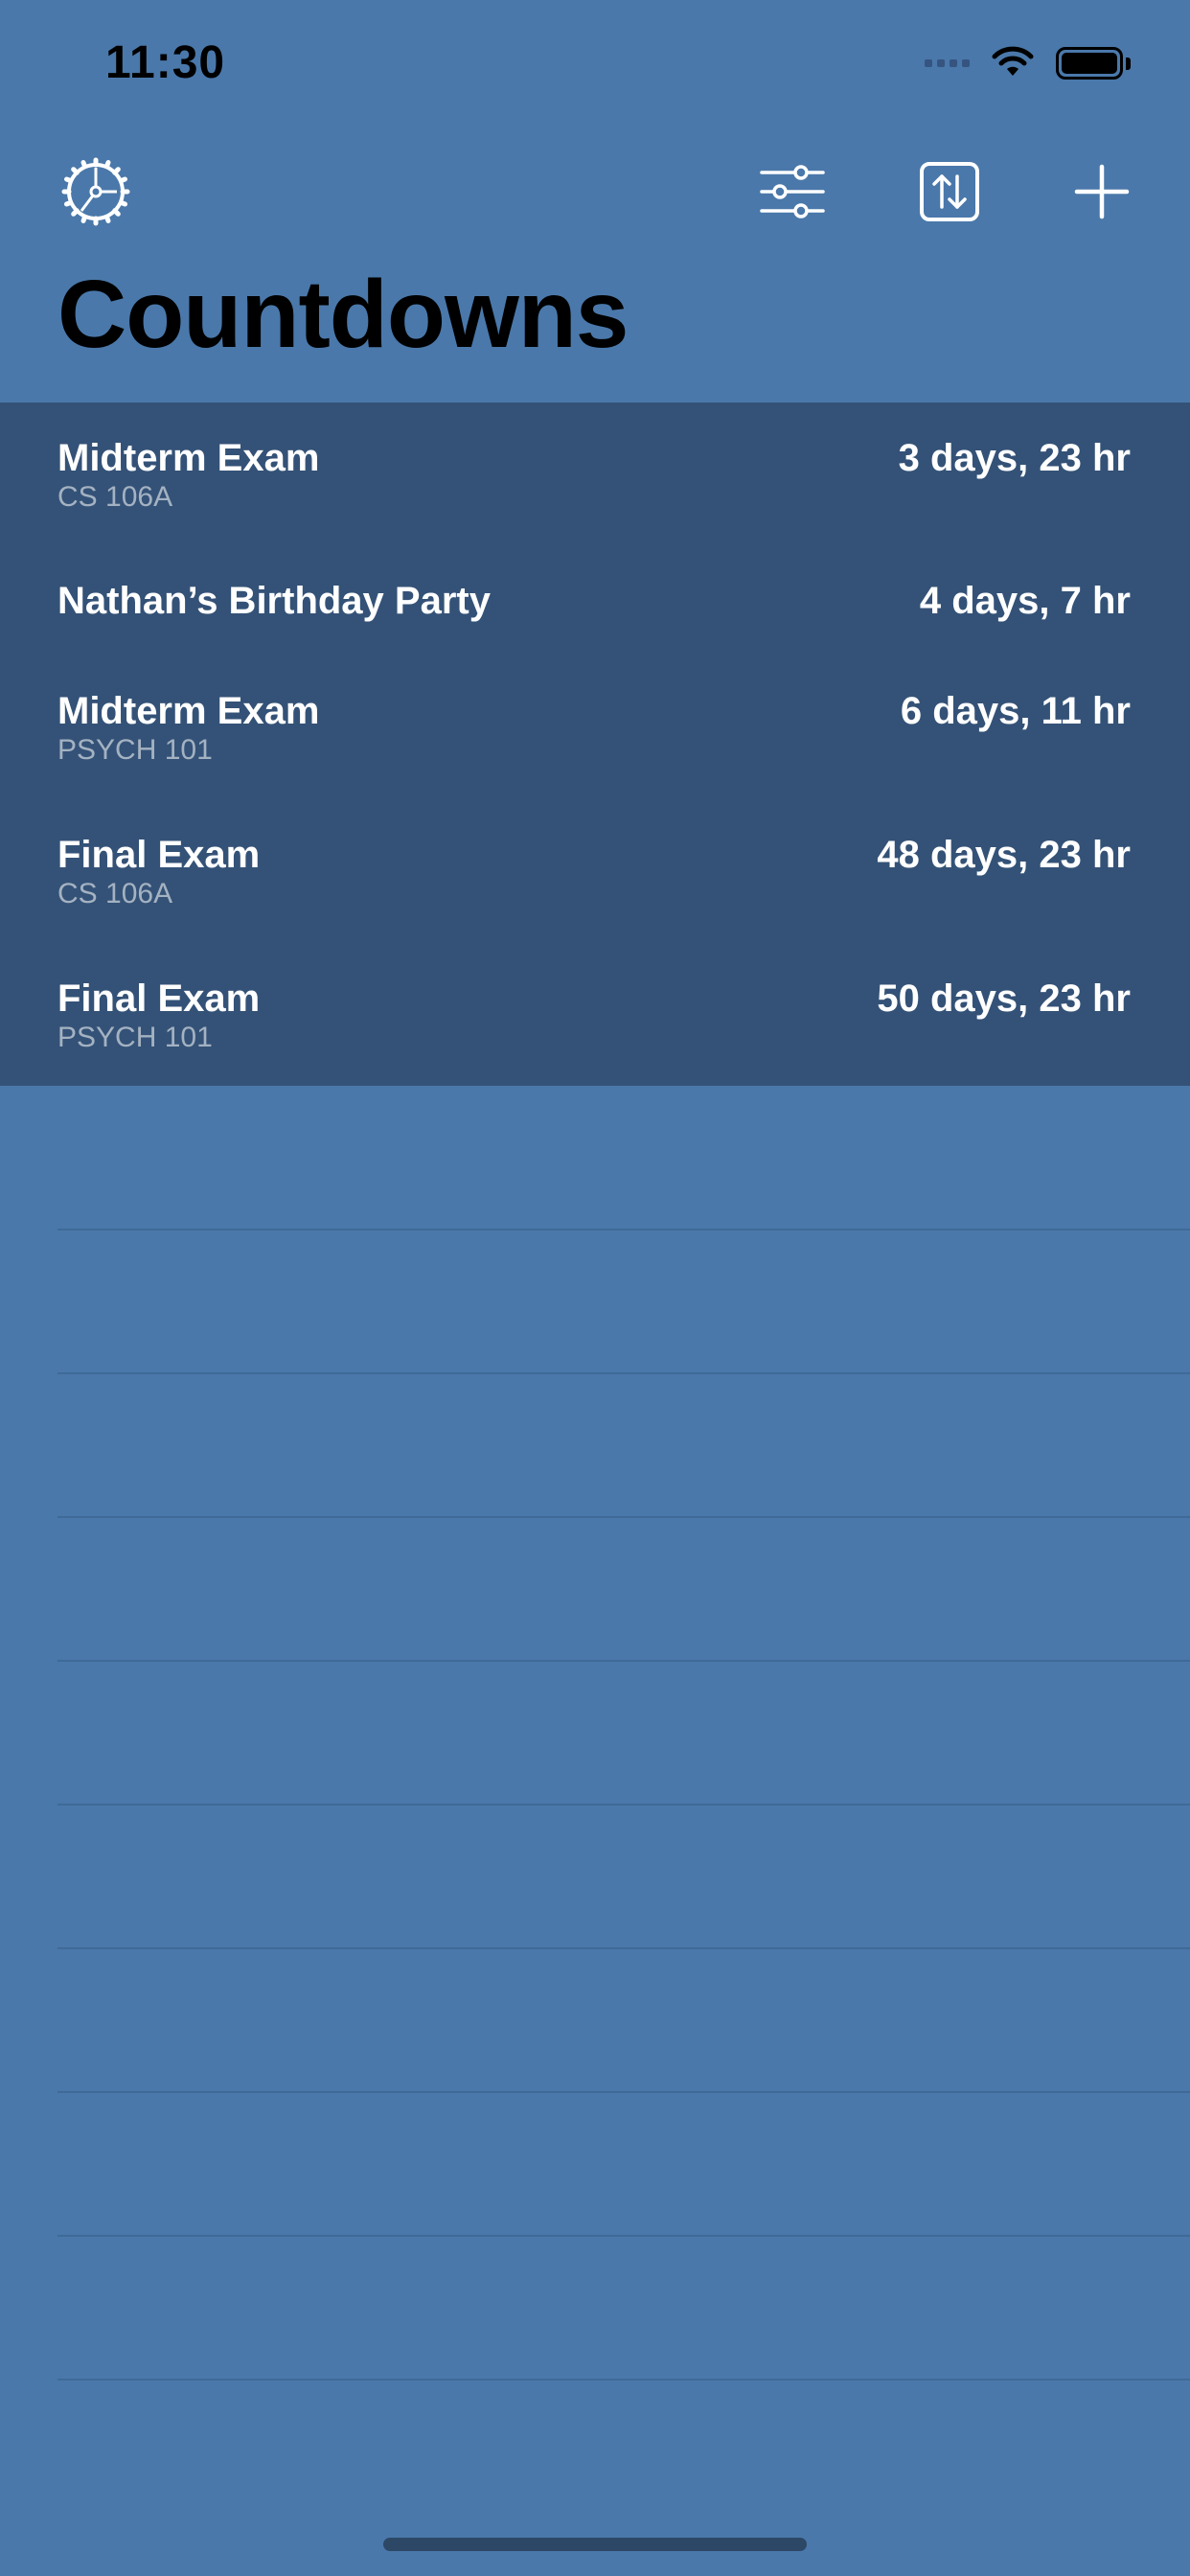 This screenshot has width=1190, height=2576. Describe the element at coordinates (595, 1015) in the screenshot. I see `countdown-row: Final Exam PSYCH 101 50 days, 23 hr` at that location.